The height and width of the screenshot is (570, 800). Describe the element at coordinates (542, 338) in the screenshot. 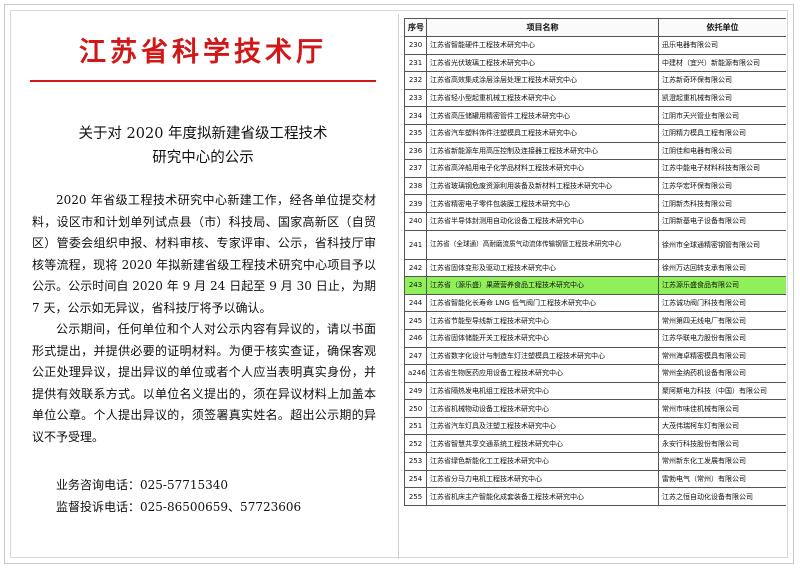

I see `project-name: 江苏省固体储能开关工程技术研究中心` at that location.